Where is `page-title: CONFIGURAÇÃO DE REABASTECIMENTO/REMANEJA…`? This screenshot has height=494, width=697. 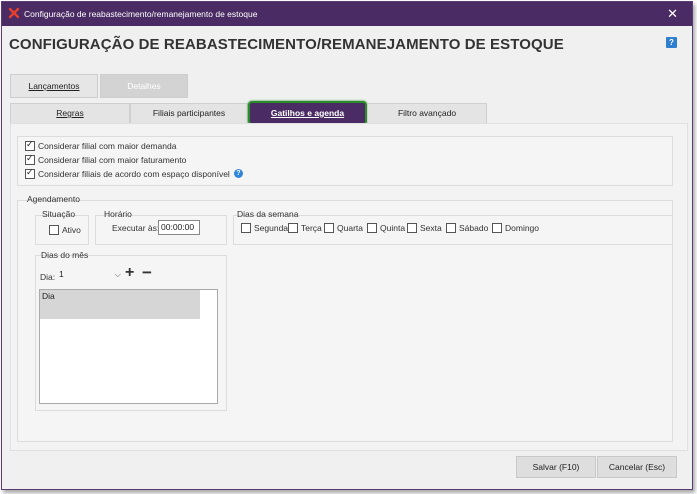
page-title: CONFIGURAÇÃO DE REABASTECIMENTO/REMANEJA… is located at coordinates (286, 44).